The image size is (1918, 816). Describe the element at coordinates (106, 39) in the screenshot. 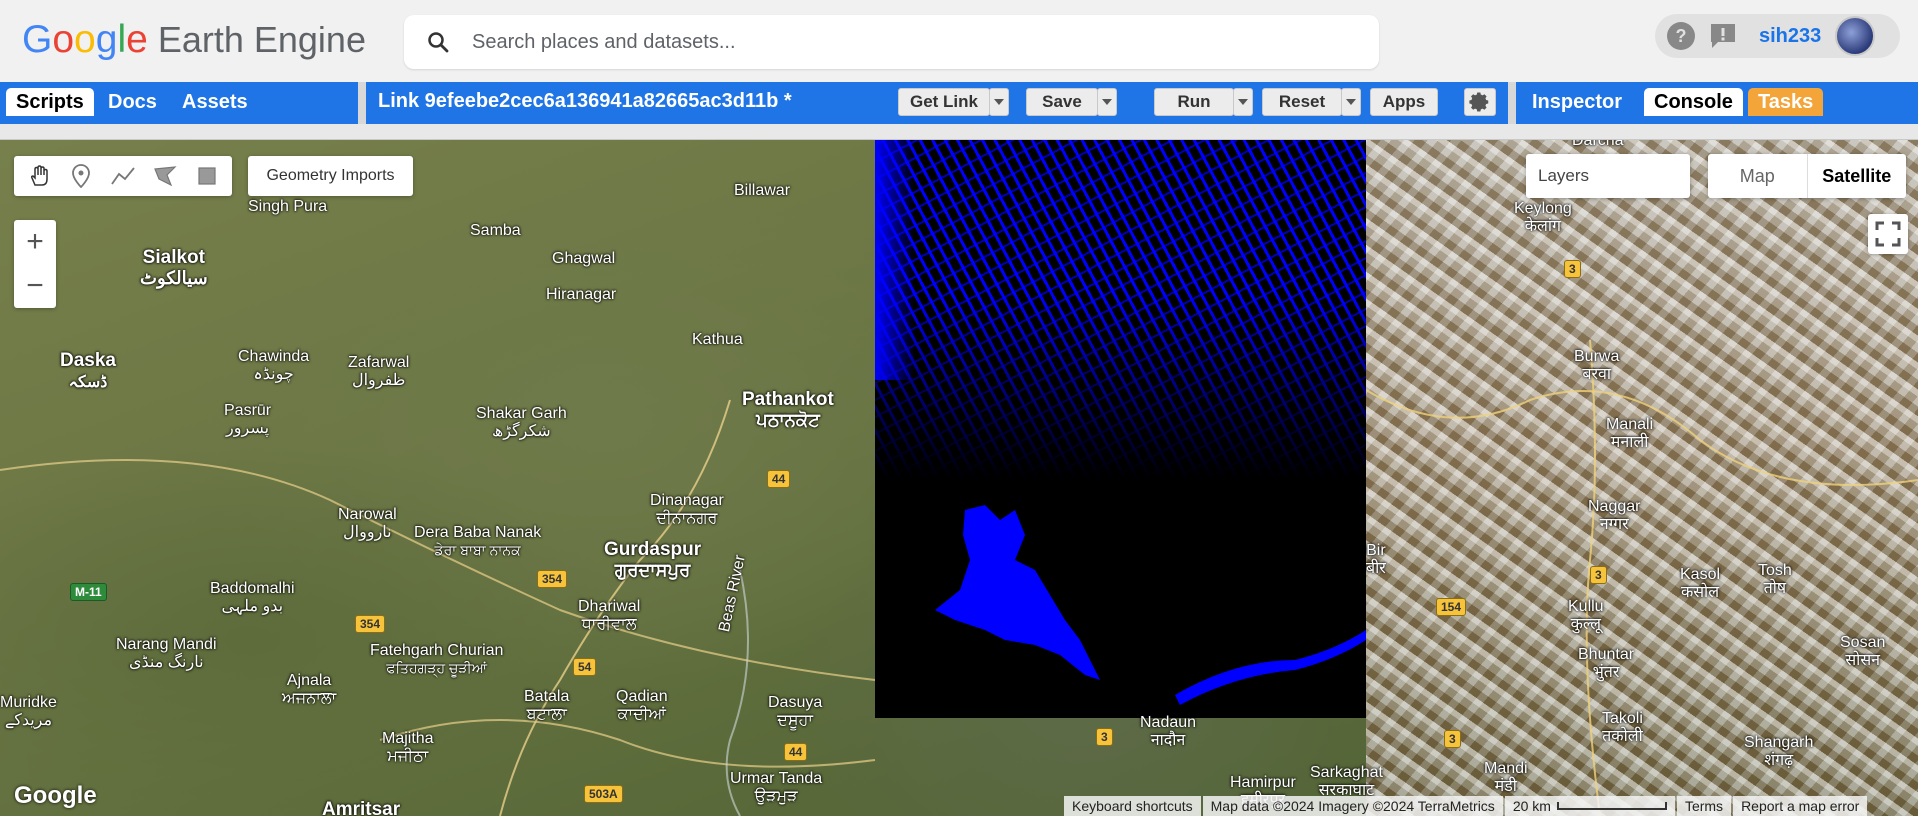

I see `logo-letter: g` at that location.